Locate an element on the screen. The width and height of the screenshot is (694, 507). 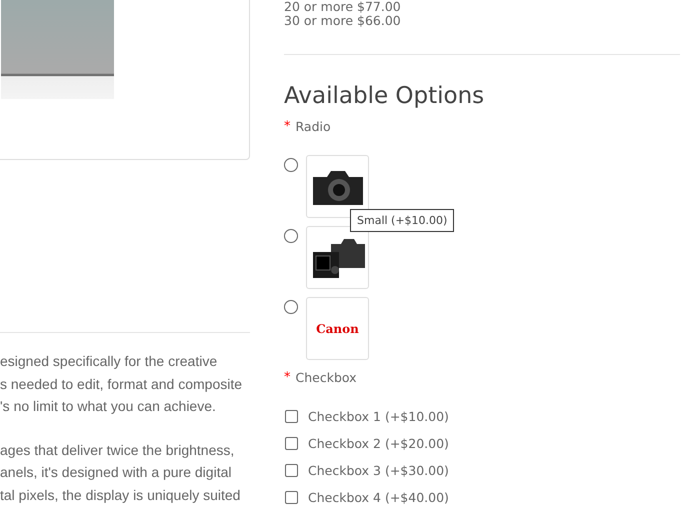
checkbox-label: Checkbox 1 (+$10.00) is located at coordinates (378, 416).